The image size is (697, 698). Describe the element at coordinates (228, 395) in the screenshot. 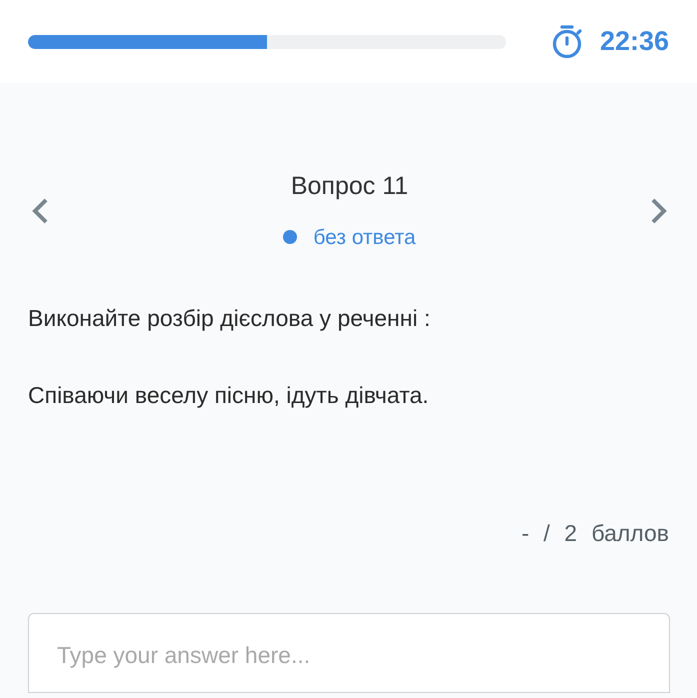

I see `question-sentence: Співаючи веселу пісню, ідуть дівчата.` at that location.